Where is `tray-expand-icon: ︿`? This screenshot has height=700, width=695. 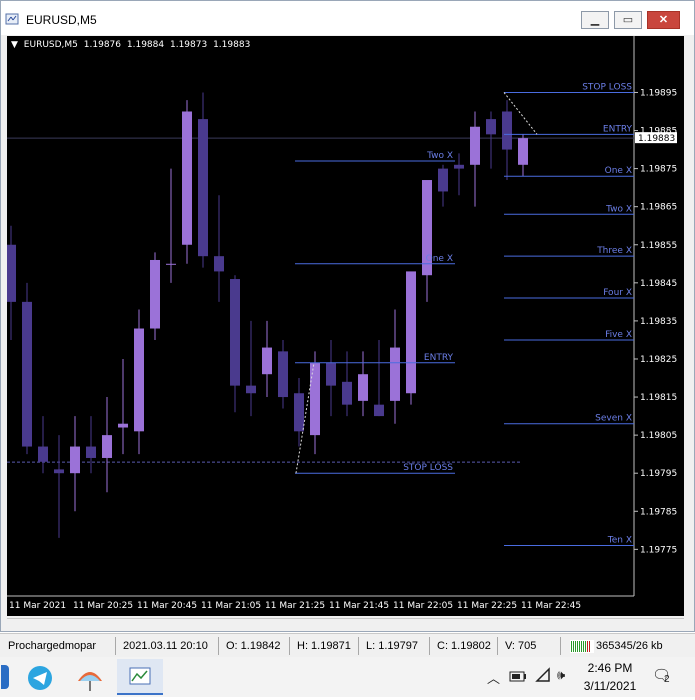
tray-expand-icon: ︿ is located at coordinates (493, 677).